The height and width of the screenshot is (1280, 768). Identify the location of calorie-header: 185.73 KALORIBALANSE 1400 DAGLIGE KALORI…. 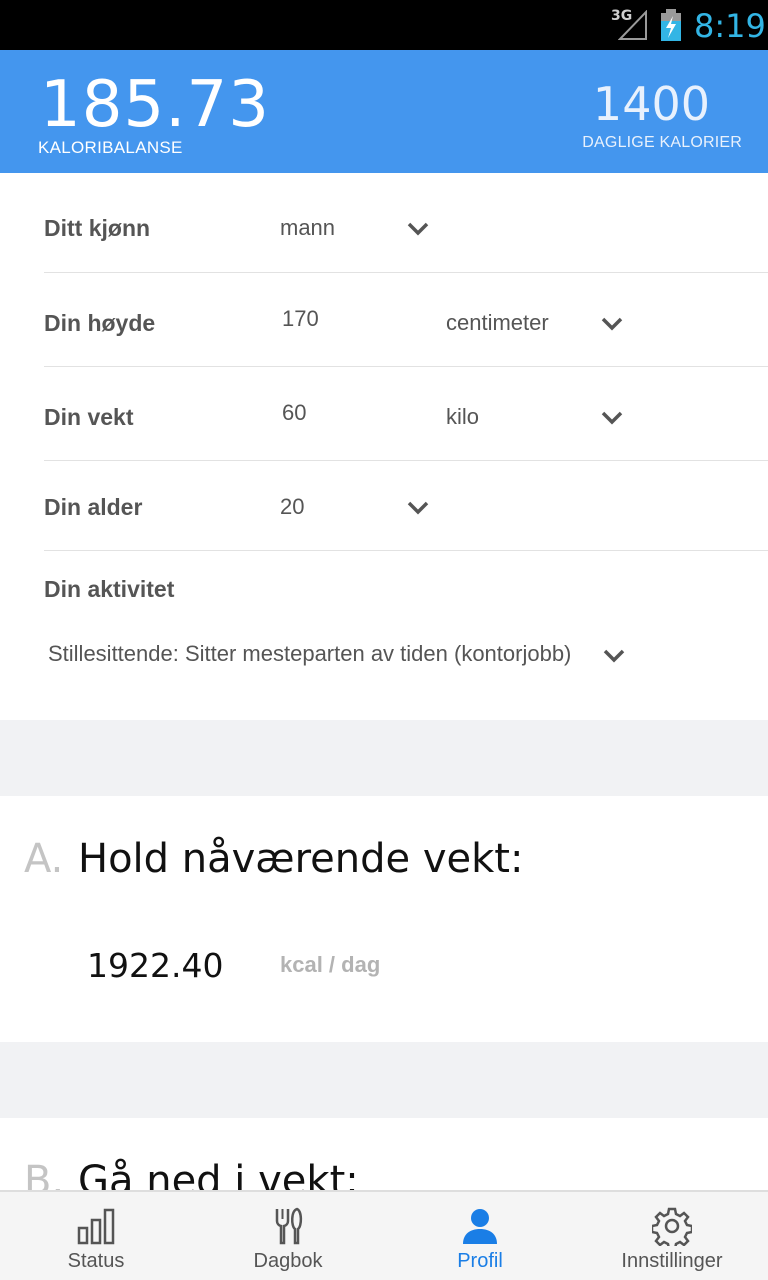
(384, 111).